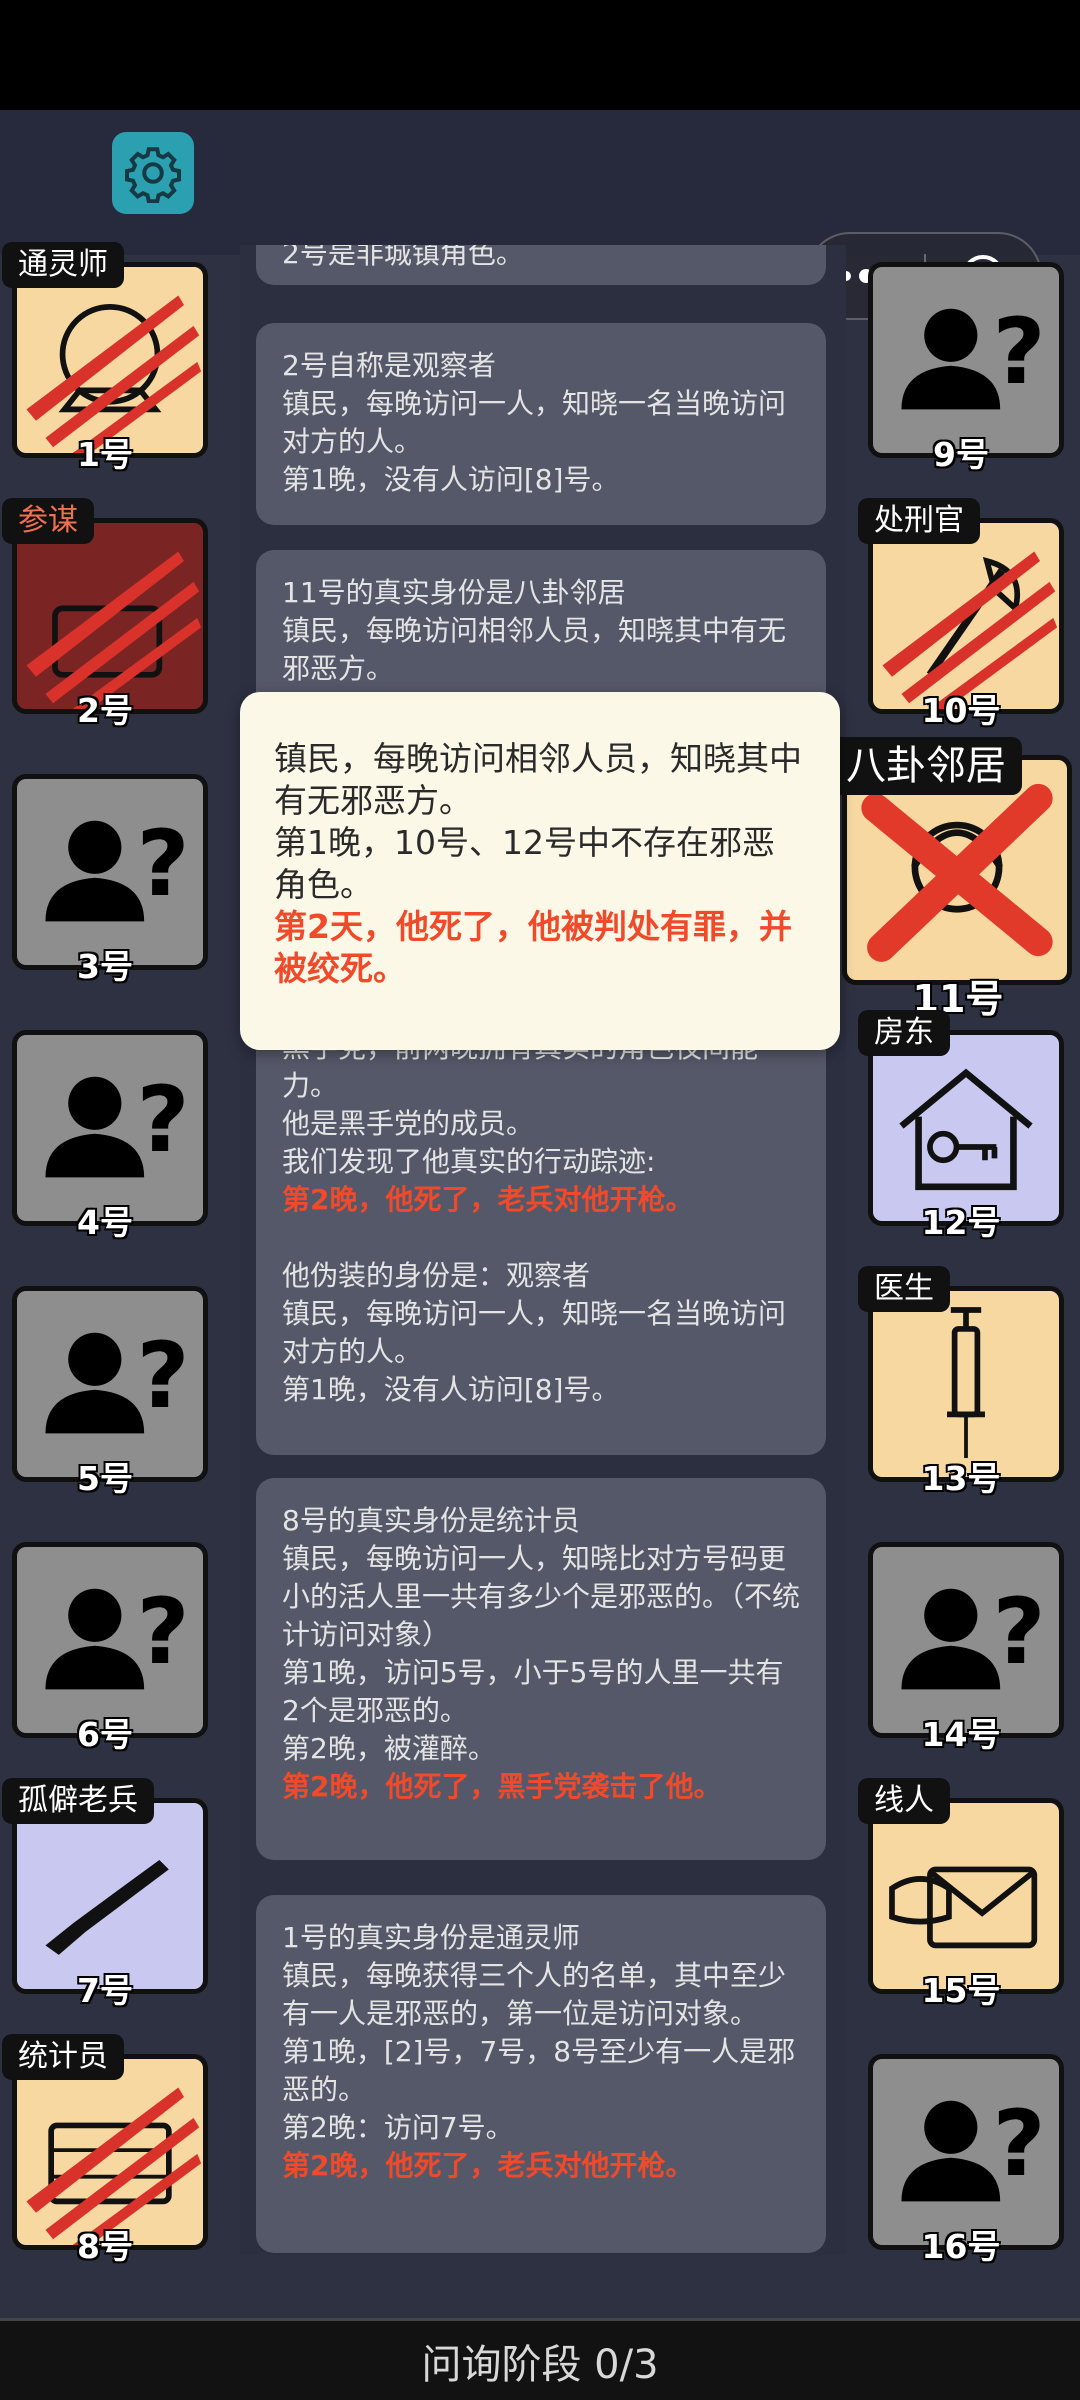 The image size is (1080, 2400). What do you see at coordinates (105, 1478) in the screenshot?
I see `player-number: 5号` at bounding box center [105, 1478].